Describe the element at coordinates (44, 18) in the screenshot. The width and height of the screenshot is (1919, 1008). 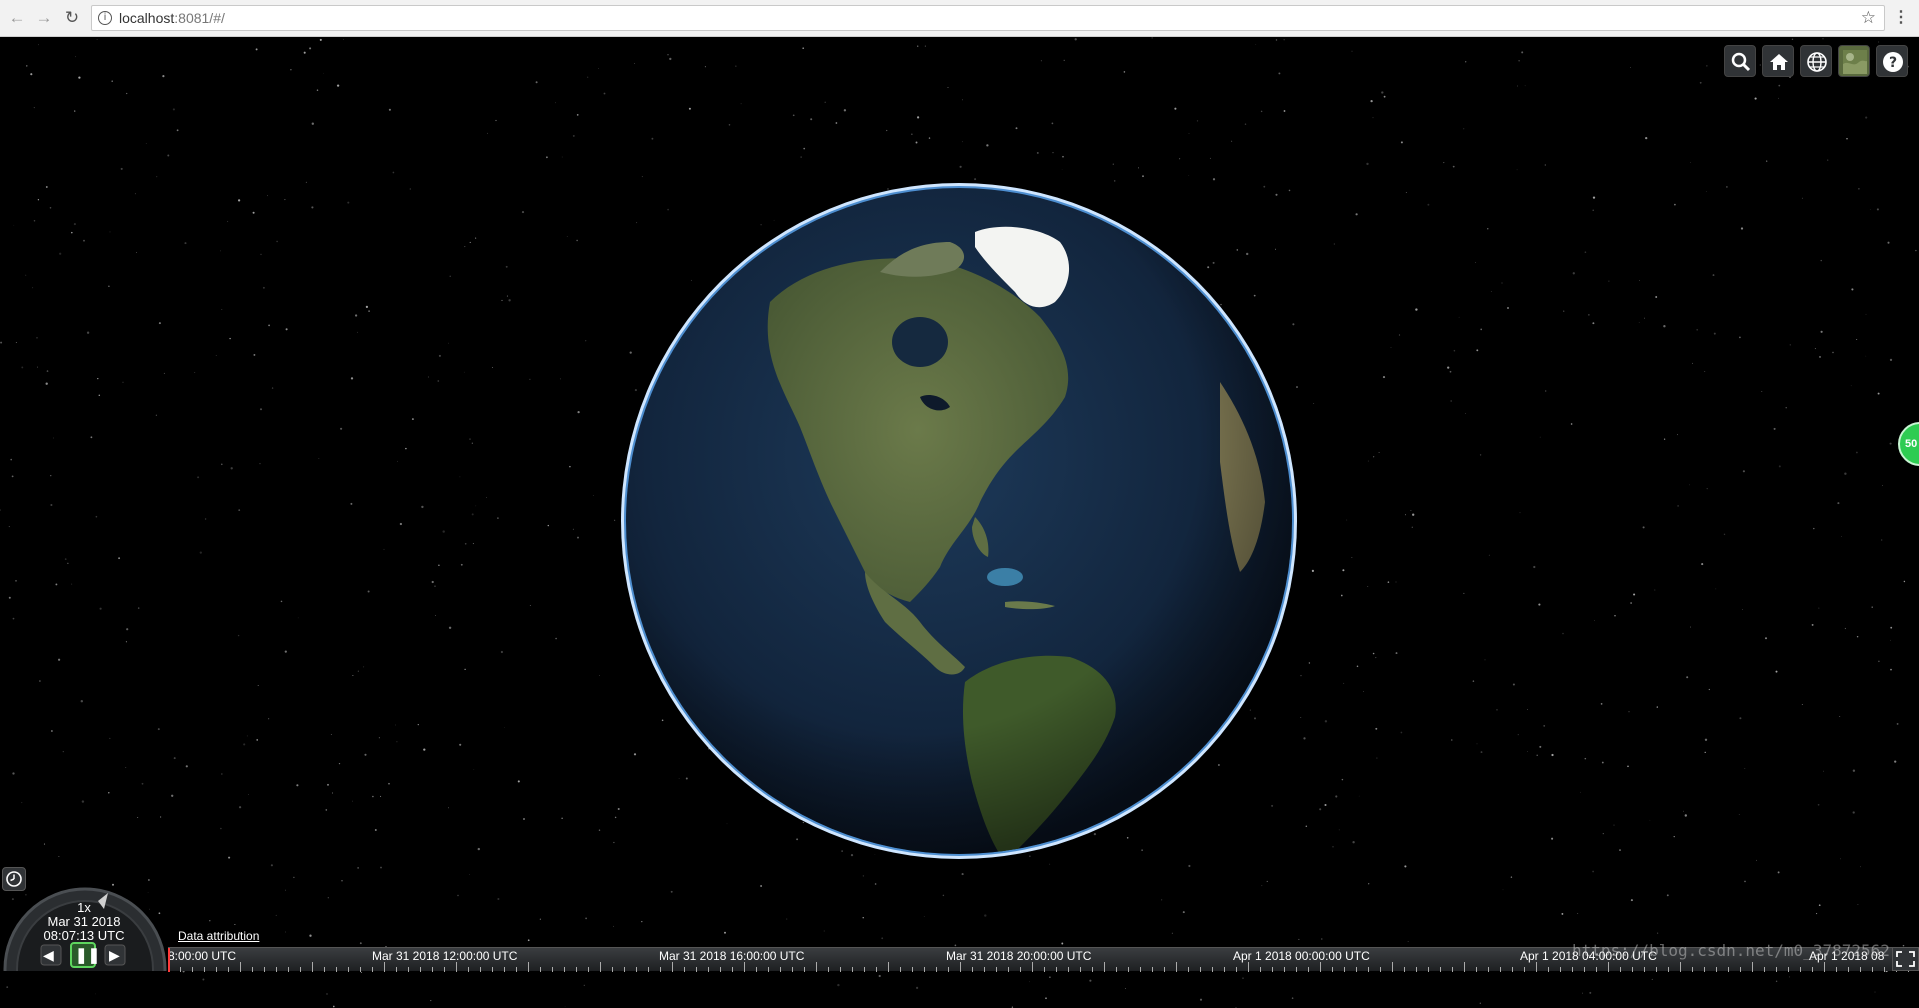
I see `forward-icon: →` at that location.